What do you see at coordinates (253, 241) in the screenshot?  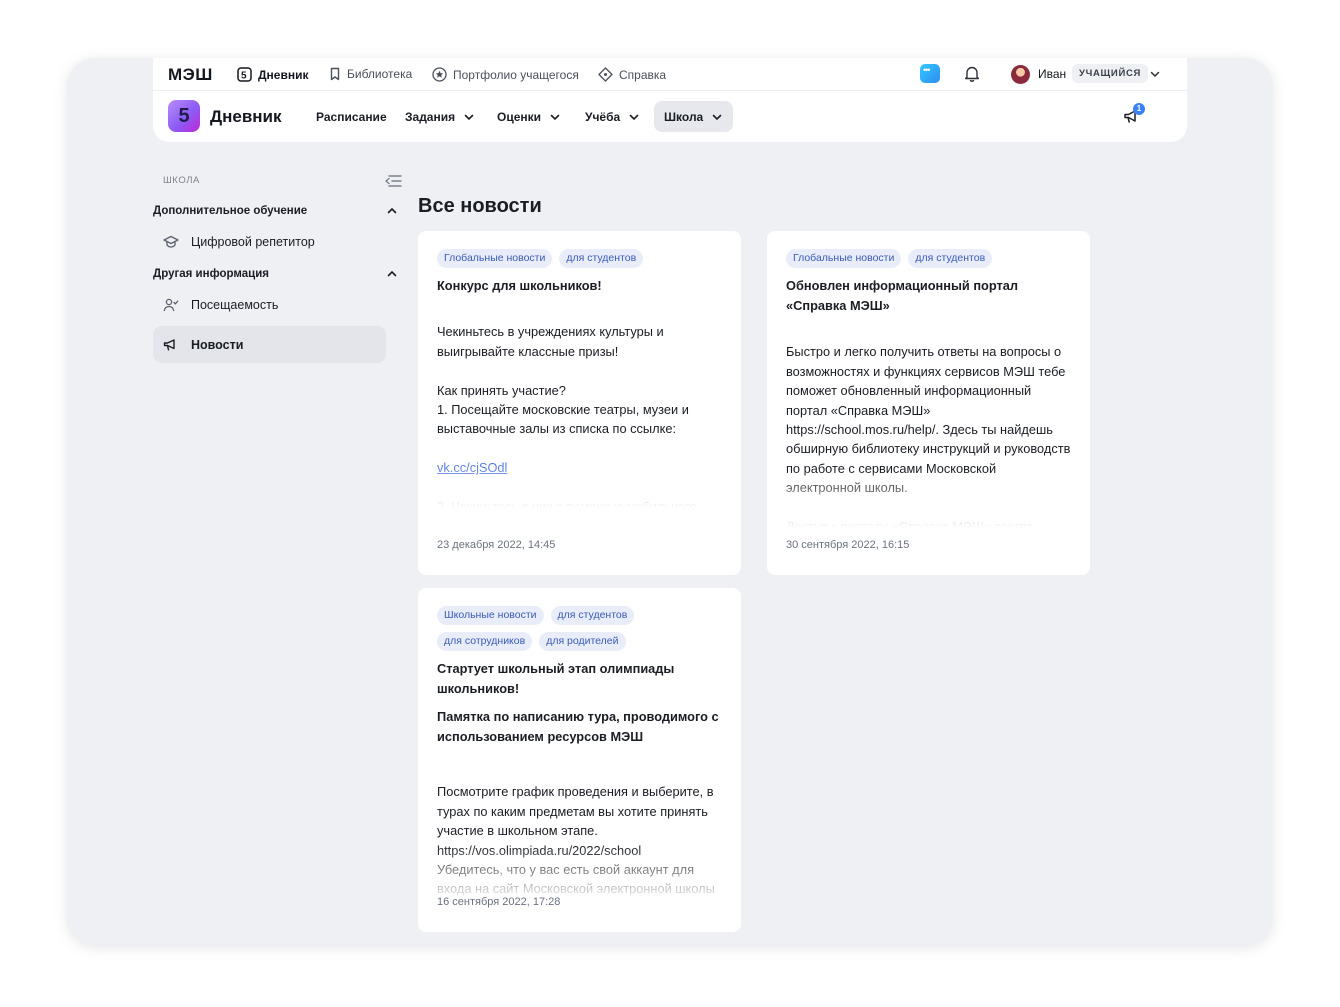 I see `sidebar-item-label: Цифровой репетитор` at bounding box center [253, 241].